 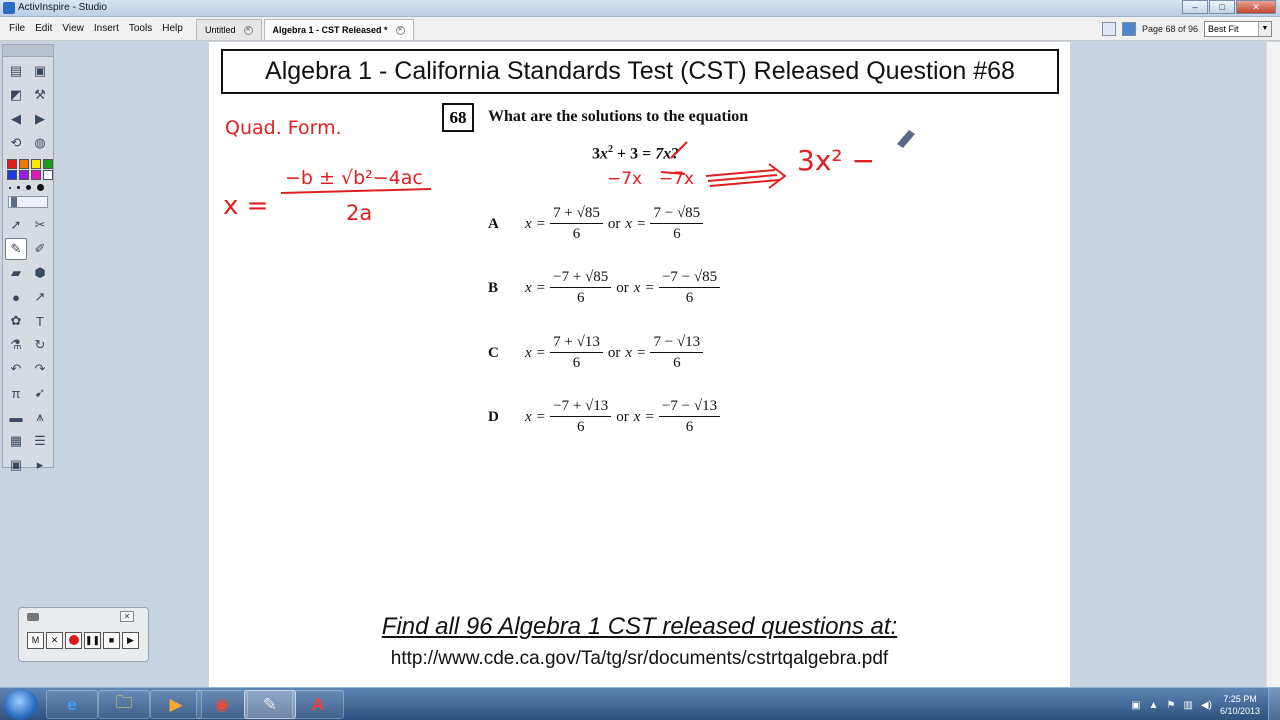 I want to click on taskbar-internet-explorer: e, so click(x=72, y=704).